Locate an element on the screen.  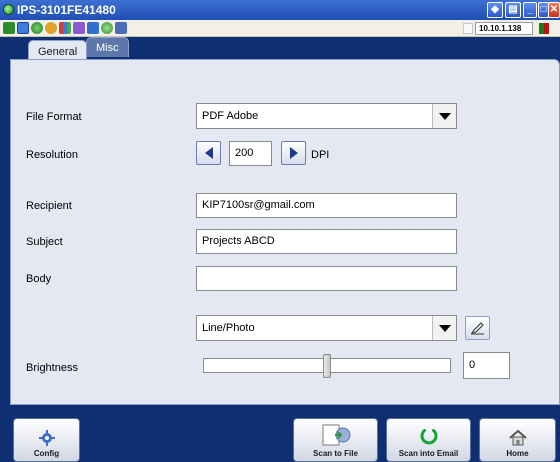
scan-into-email-button: Scan into Email is located at coordinates (428, 440).